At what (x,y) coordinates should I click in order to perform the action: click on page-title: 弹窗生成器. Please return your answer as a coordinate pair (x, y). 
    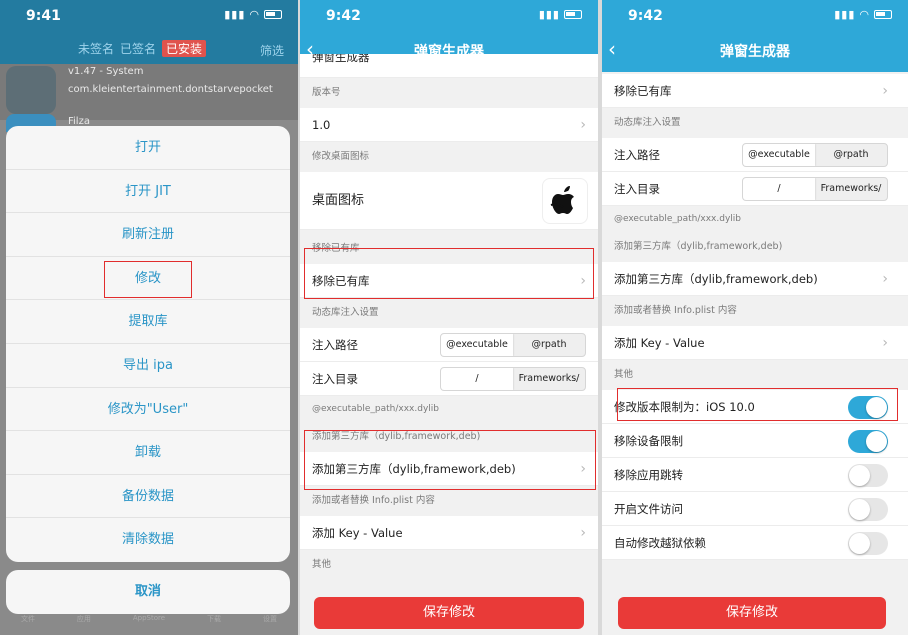
    Looking at the image, I should click on (755, 52).